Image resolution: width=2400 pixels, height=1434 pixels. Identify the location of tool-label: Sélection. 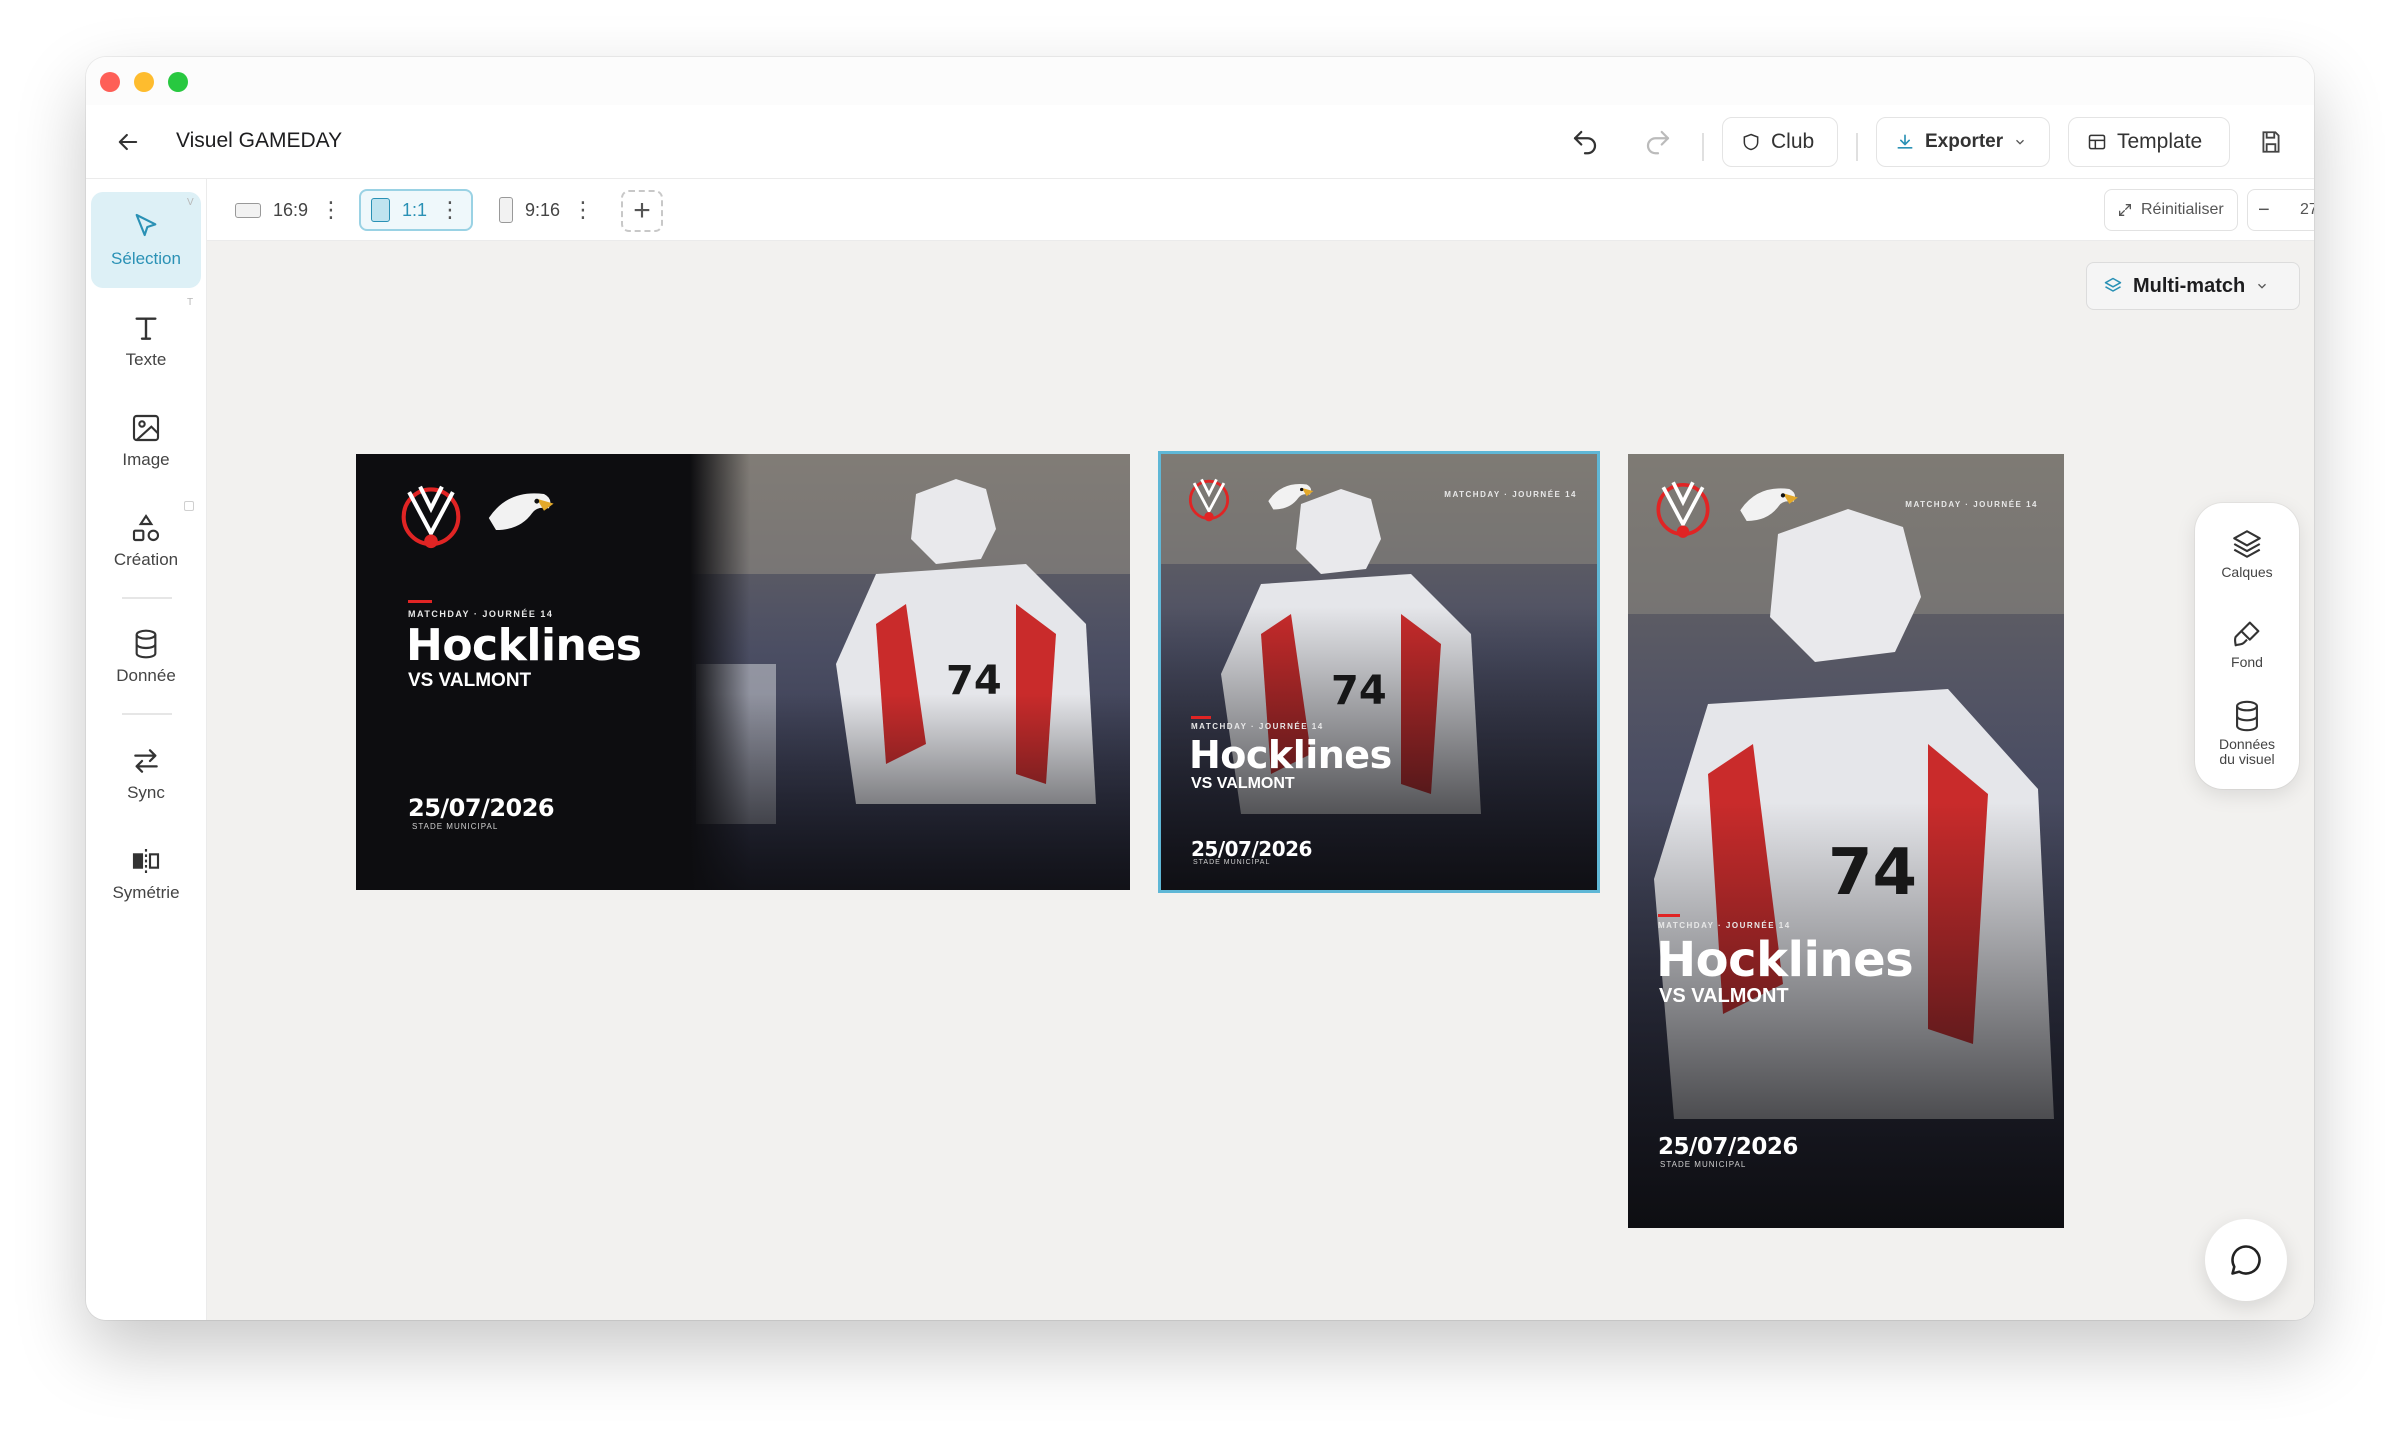
(146, 258).